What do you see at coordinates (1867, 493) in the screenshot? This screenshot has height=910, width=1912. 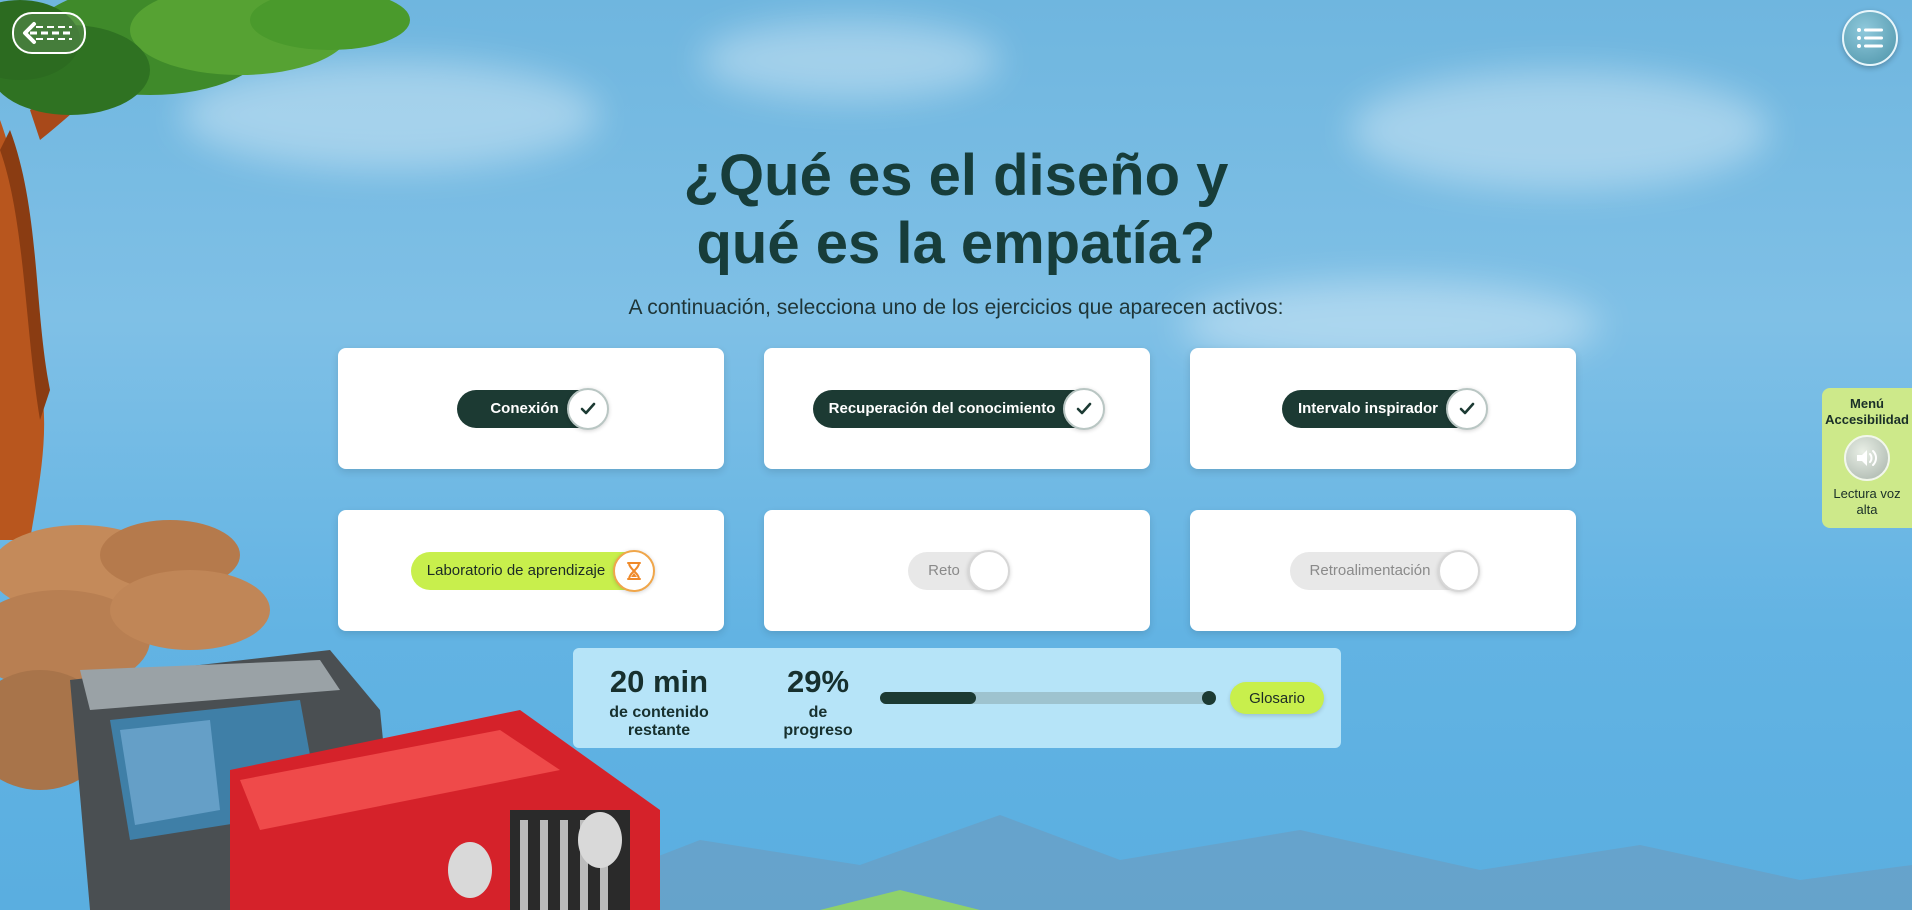 I see `read-aloud-label-line1: Lectura voz` at bounding box center [1867, 493].